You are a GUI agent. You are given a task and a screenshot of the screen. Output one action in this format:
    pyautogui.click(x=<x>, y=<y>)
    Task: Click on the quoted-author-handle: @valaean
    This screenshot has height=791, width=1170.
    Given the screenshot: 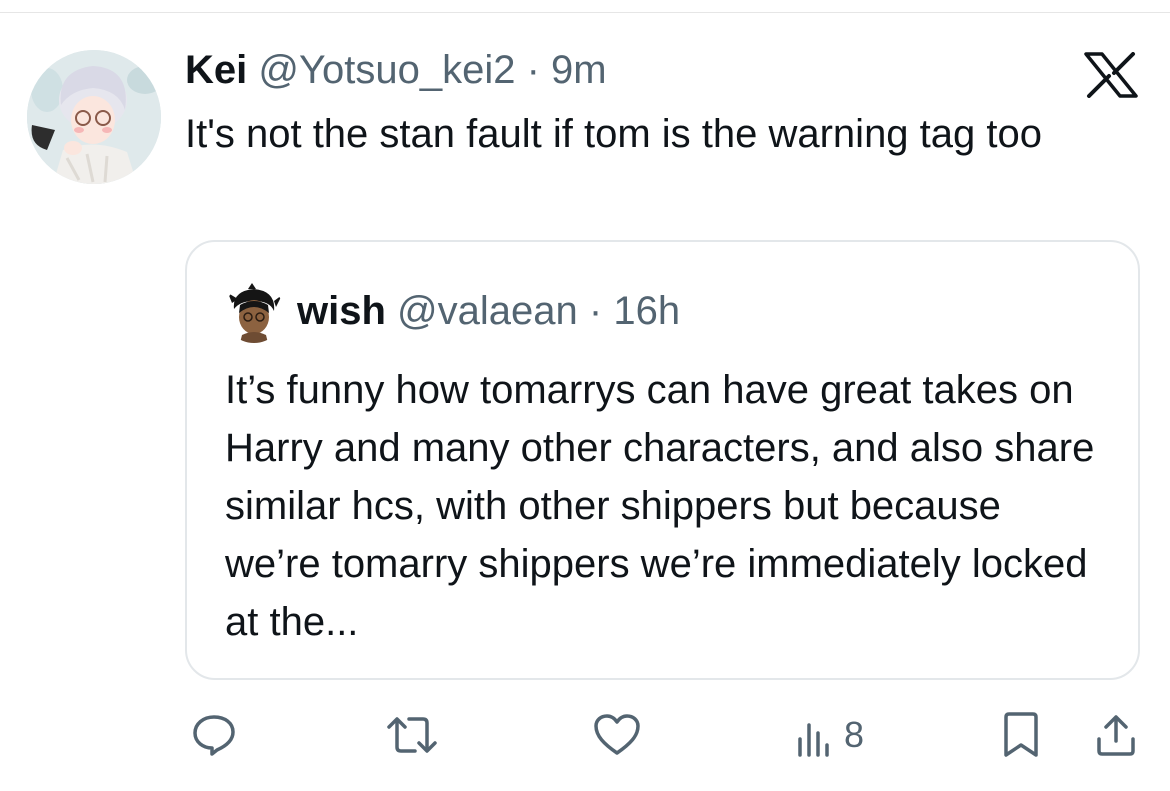 What is the action you would take?
    pyautogui.click(x=487, y=311)
    